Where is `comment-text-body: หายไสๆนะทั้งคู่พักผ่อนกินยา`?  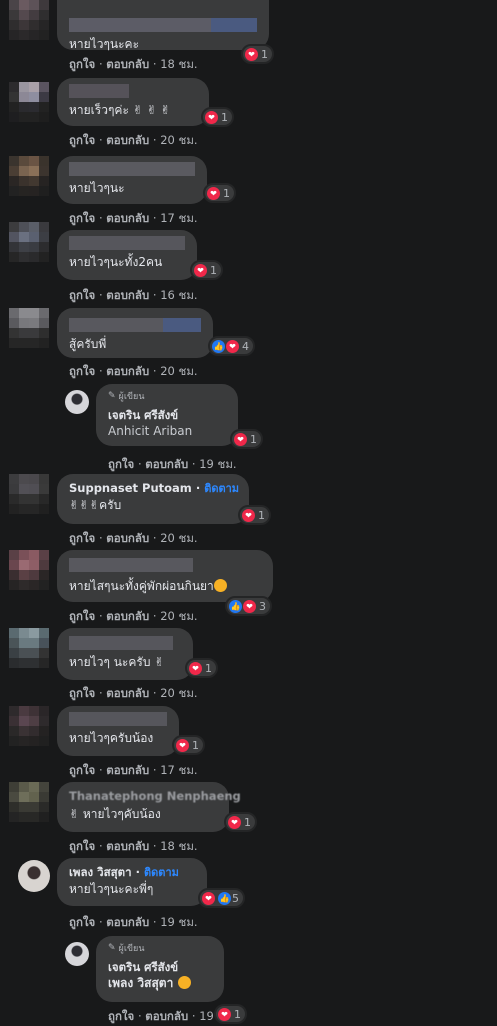 comment-text-body: หายไสๆนะทั้งคู่พักผ่อนกินยา is located at coordinates (141, 586).